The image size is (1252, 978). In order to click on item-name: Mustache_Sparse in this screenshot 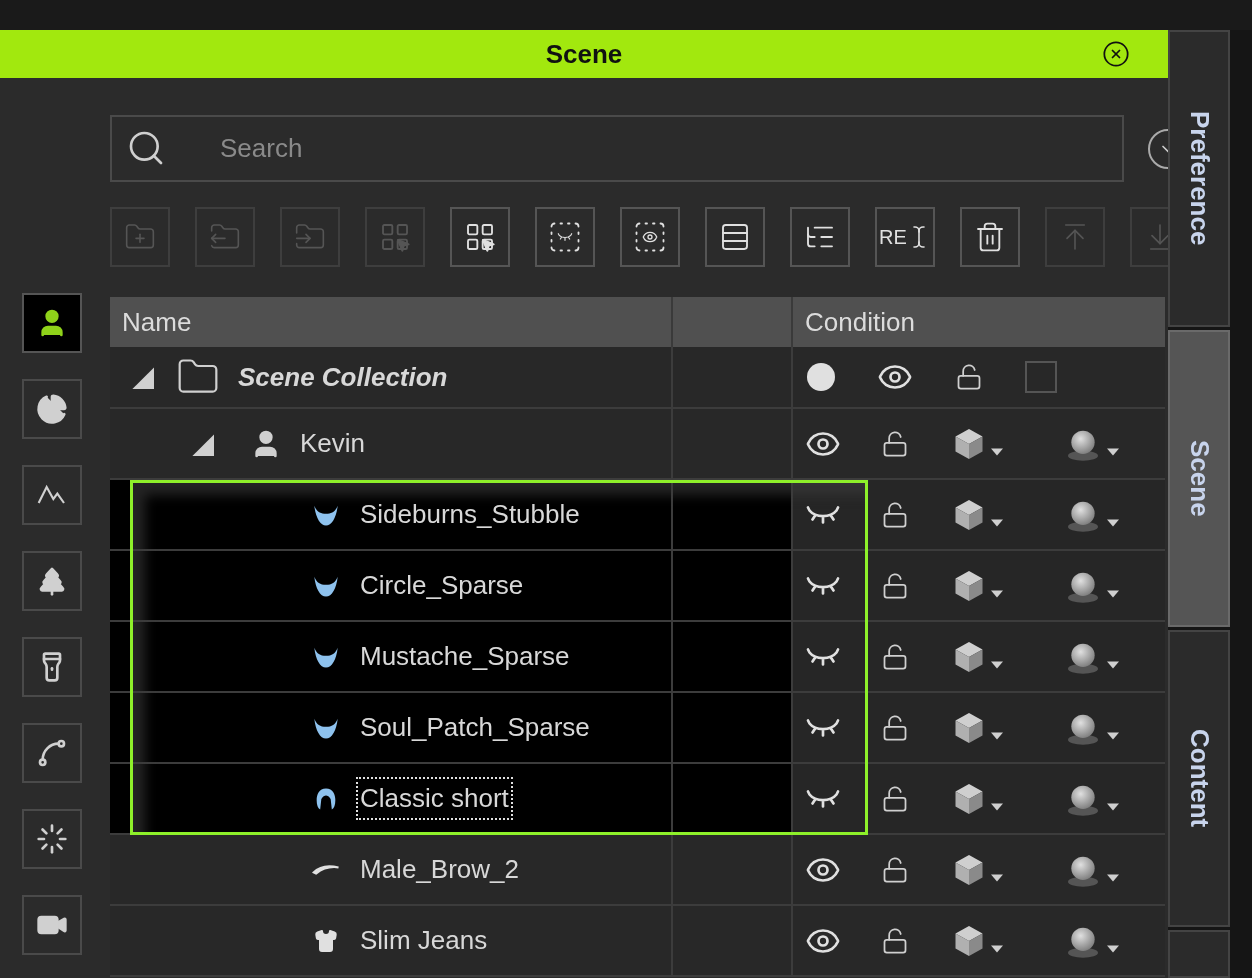, I will do `click(465, 656)`.